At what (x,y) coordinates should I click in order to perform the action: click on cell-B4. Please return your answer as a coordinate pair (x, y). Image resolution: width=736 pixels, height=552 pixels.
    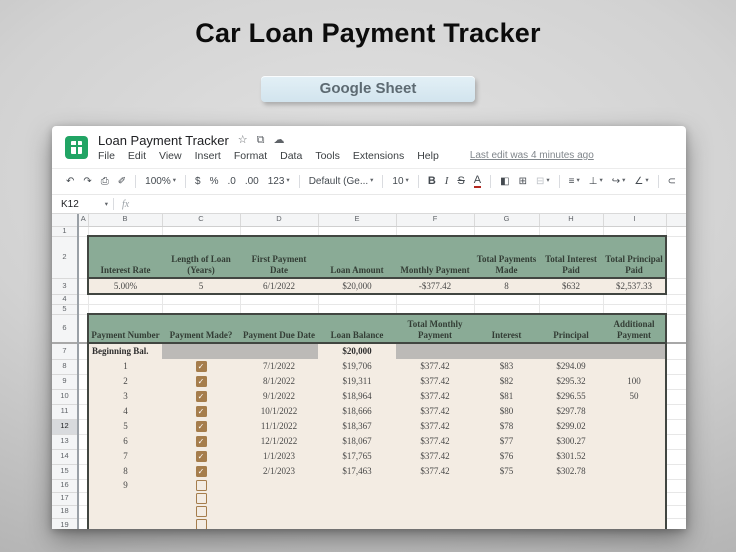
    Looking at the image, I should click on (125, 299).